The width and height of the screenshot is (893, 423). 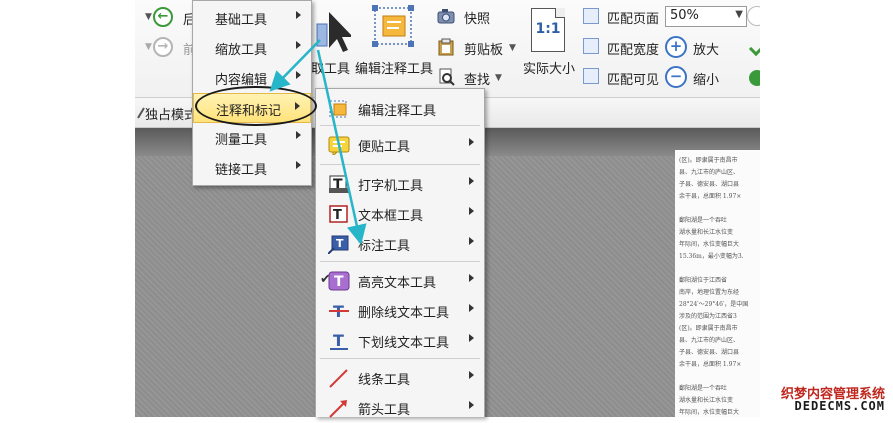 What do you see at coordinates (391, 186) in the screenshot?
I see `submenu-item-label: 打字机工具` at bounding box center [391, 186].